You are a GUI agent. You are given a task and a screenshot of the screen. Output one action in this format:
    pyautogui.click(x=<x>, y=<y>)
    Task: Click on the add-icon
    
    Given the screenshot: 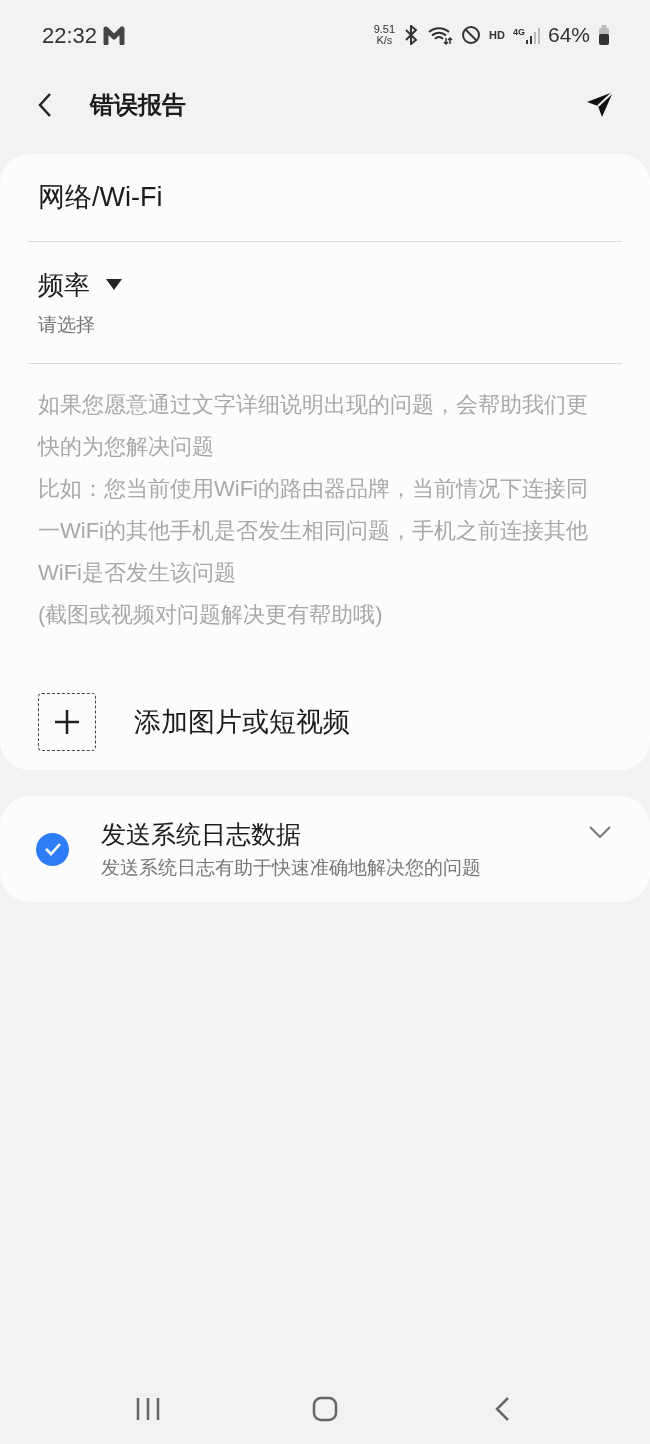 What is the action you would take?
    pyautogui.click(x=67, y=722)
    